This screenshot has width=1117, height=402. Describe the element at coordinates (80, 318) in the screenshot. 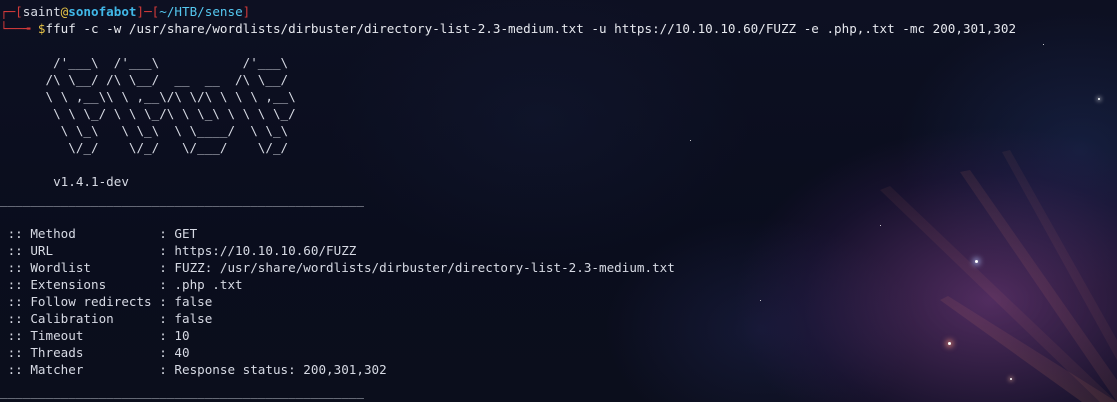

I see `config-key: :: Calibration` at that location.